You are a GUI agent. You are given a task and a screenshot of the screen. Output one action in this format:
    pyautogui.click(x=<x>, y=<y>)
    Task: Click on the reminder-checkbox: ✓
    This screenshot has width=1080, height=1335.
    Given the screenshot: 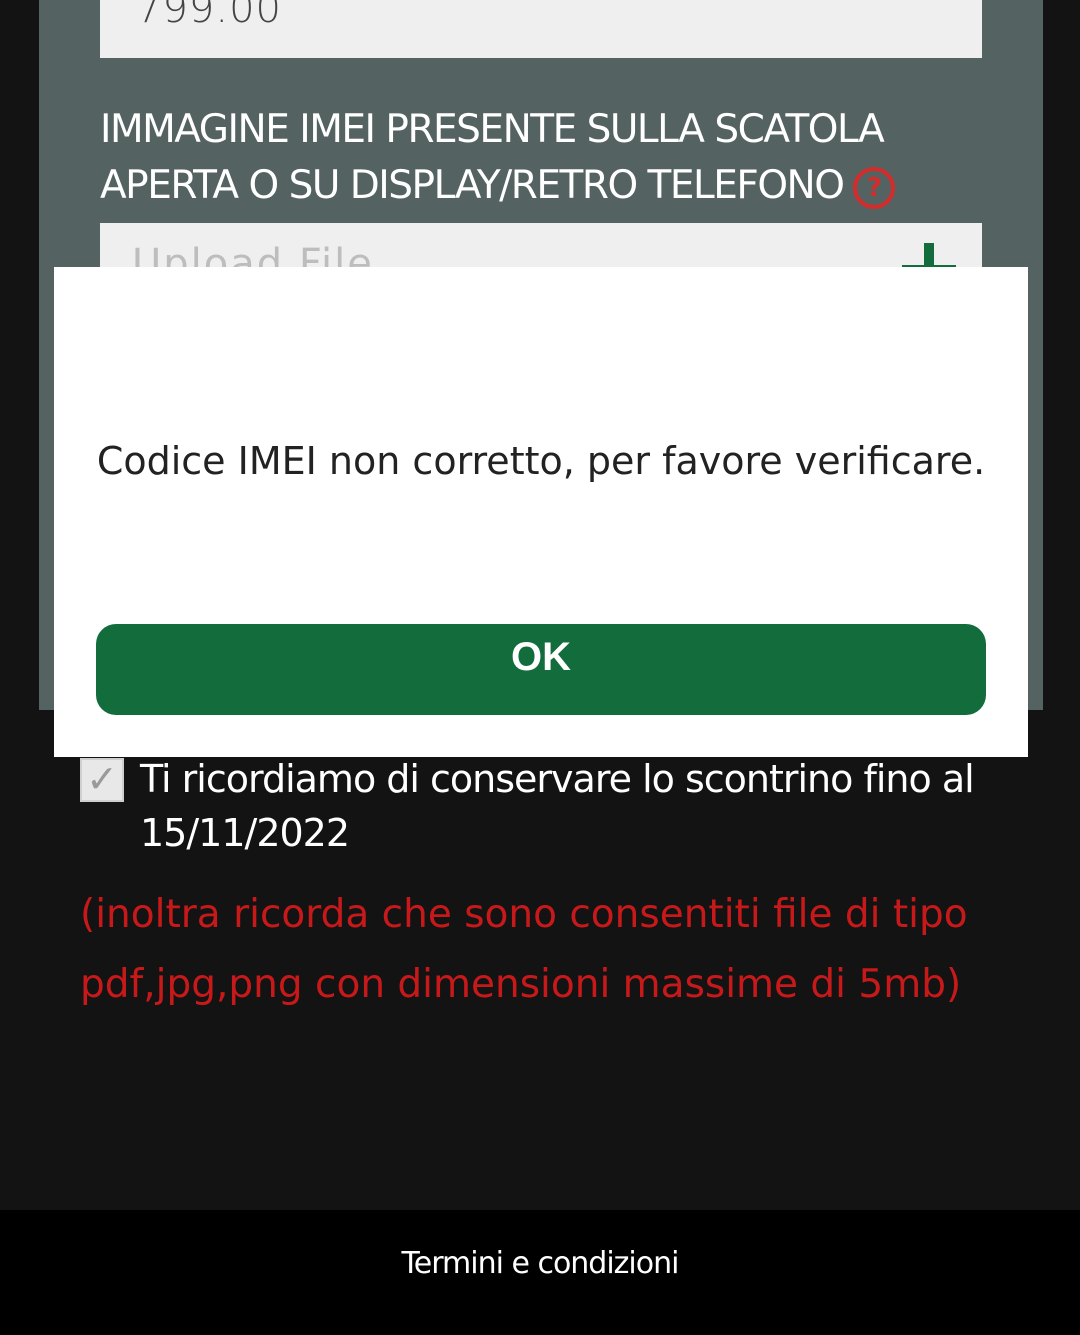 What is the action you would take?
    pyautogui.click(x=102, y=780)
    